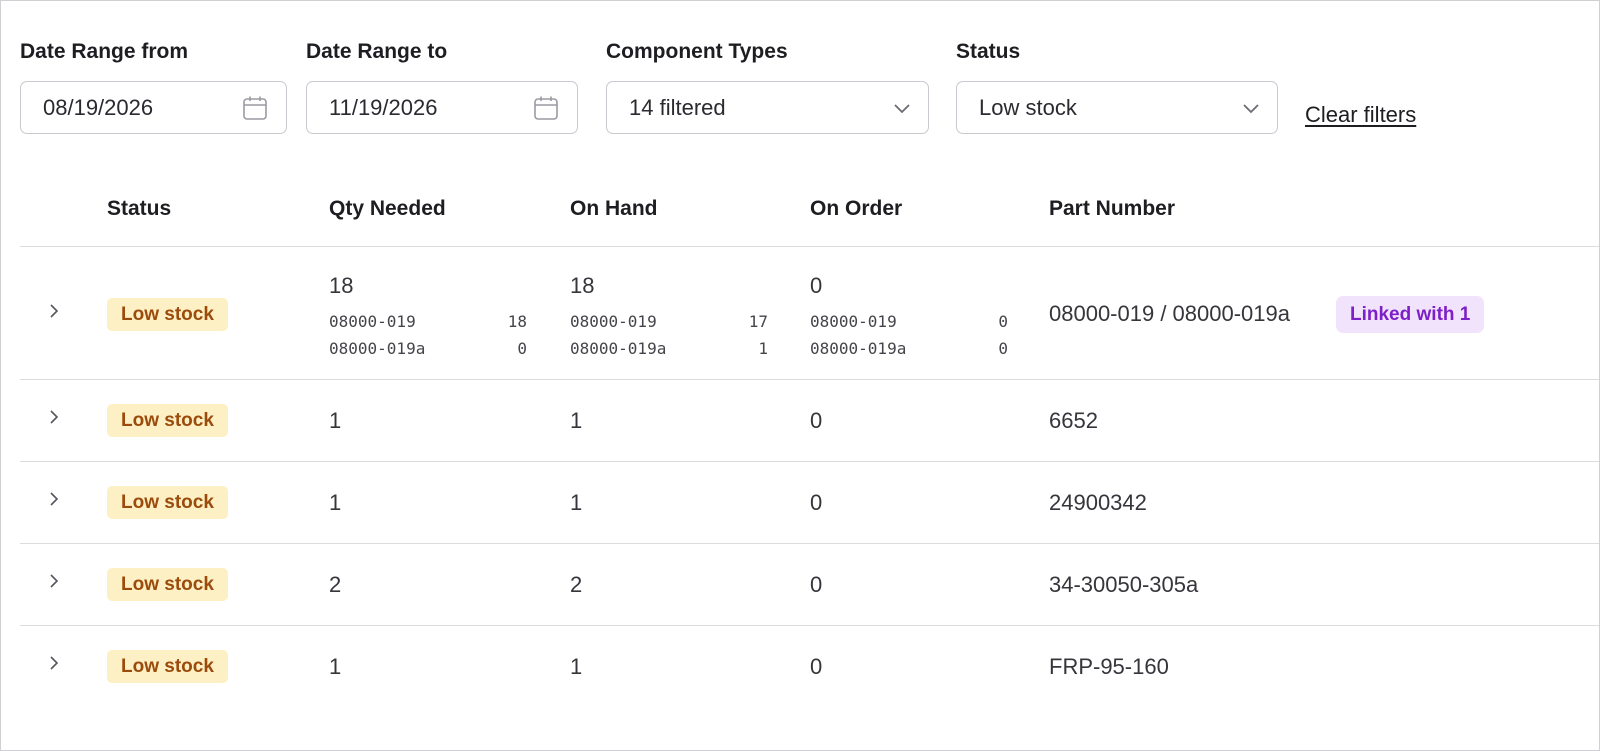 Image resolution: width=1600 pixels, height=751 pixels. What do you see at coordinates (909, 321) in the screenshot?
I see `on-order-breakdown-row: 08000-019 0` at bounding box center [909, 321].